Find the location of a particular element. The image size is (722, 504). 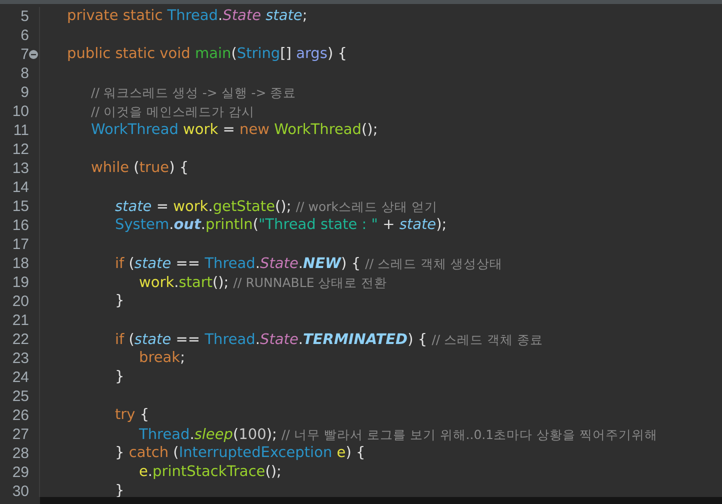

line-number: 12 is located at coordinates (20, 149).